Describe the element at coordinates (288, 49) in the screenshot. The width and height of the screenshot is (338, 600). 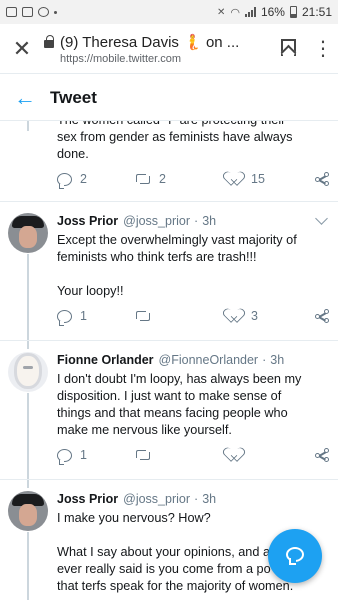
I see `bookmark-icon` at that location.